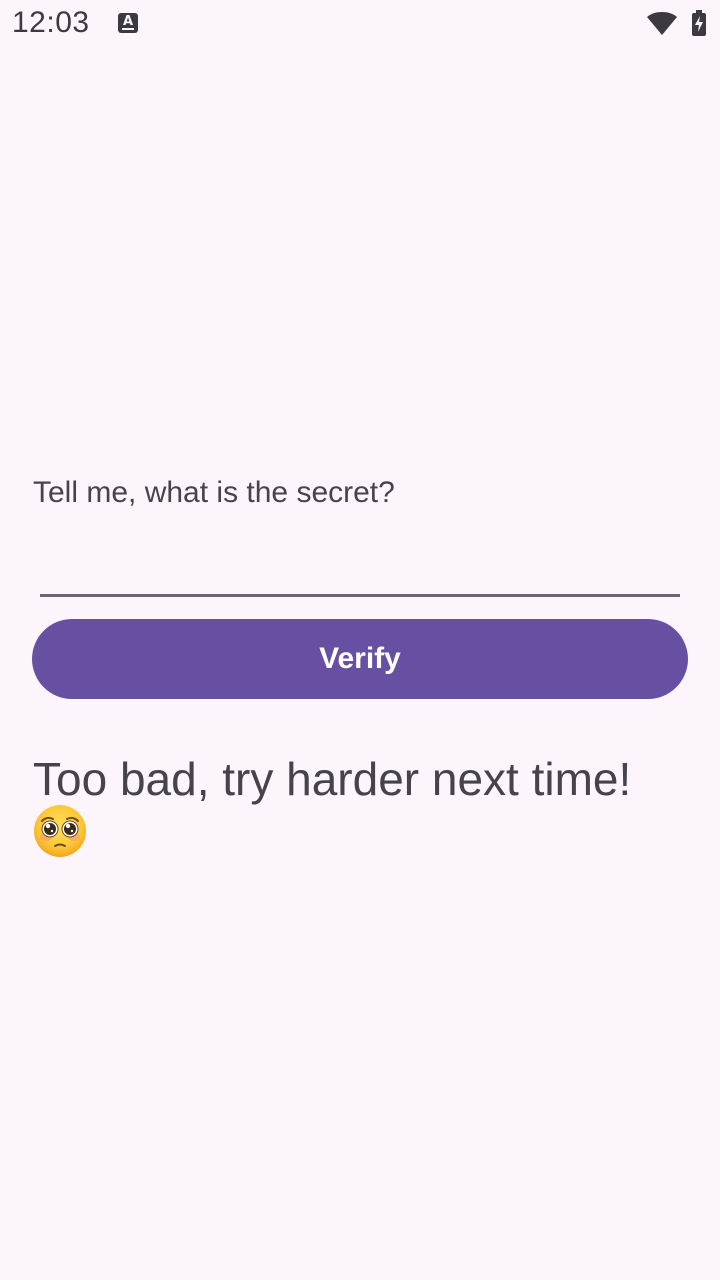  Describe the element at coordinates (699, 23) in the screenshot. I see `battery-charging-icon` at that location.